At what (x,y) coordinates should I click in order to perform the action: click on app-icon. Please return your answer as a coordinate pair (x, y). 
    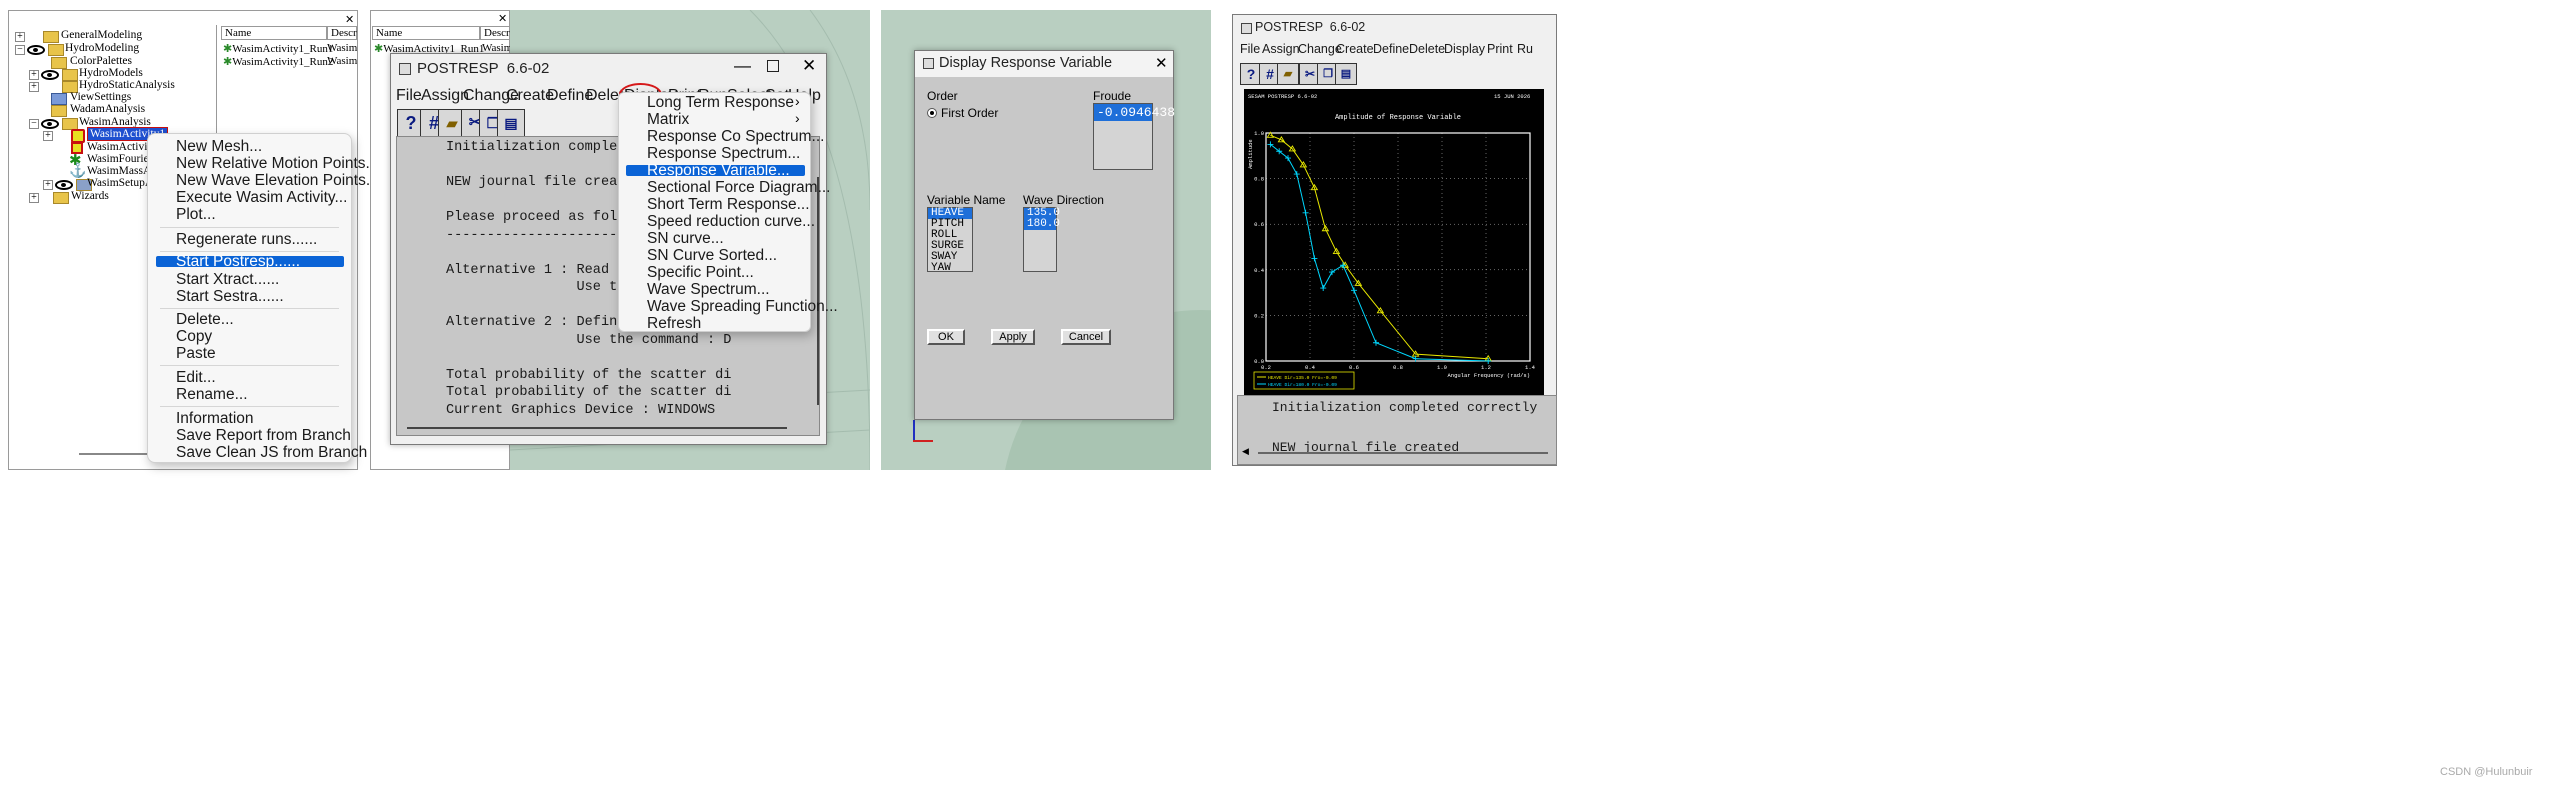
    Looking at the image, I should click on (405, 69).